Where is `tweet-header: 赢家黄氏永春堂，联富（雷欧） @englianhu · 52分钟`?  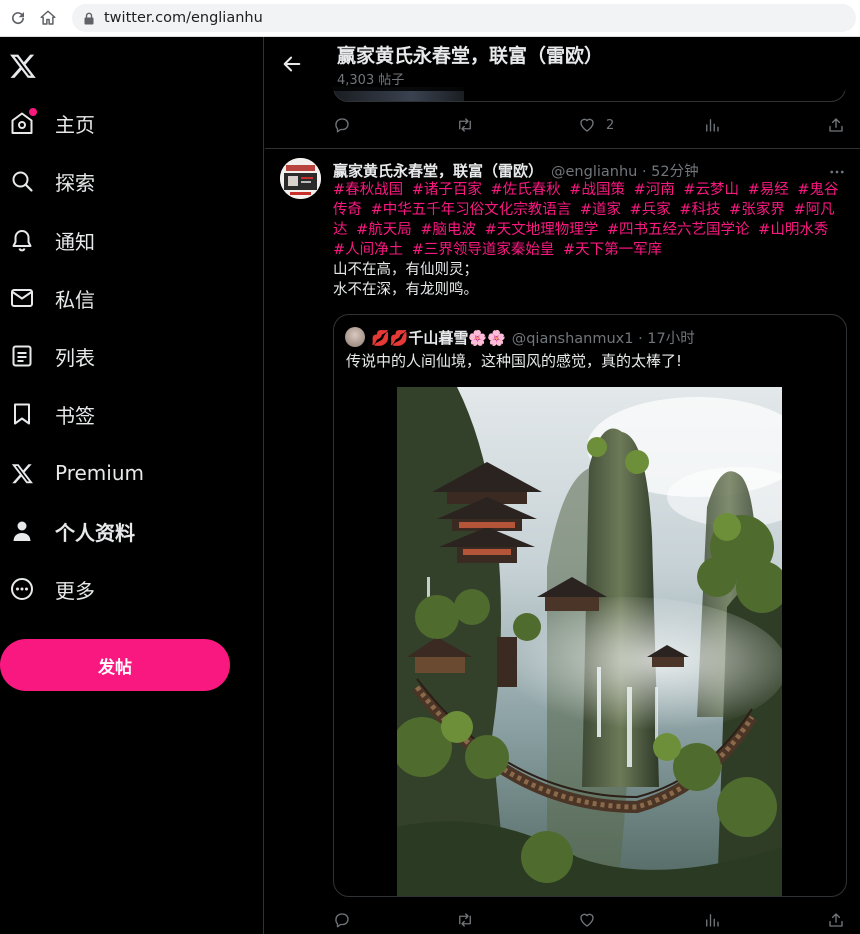 tweet-header: 赢家黄氏永春堂，联富（雷欧） @englianhu · 52分钟 is located at coordinates (516, 170).